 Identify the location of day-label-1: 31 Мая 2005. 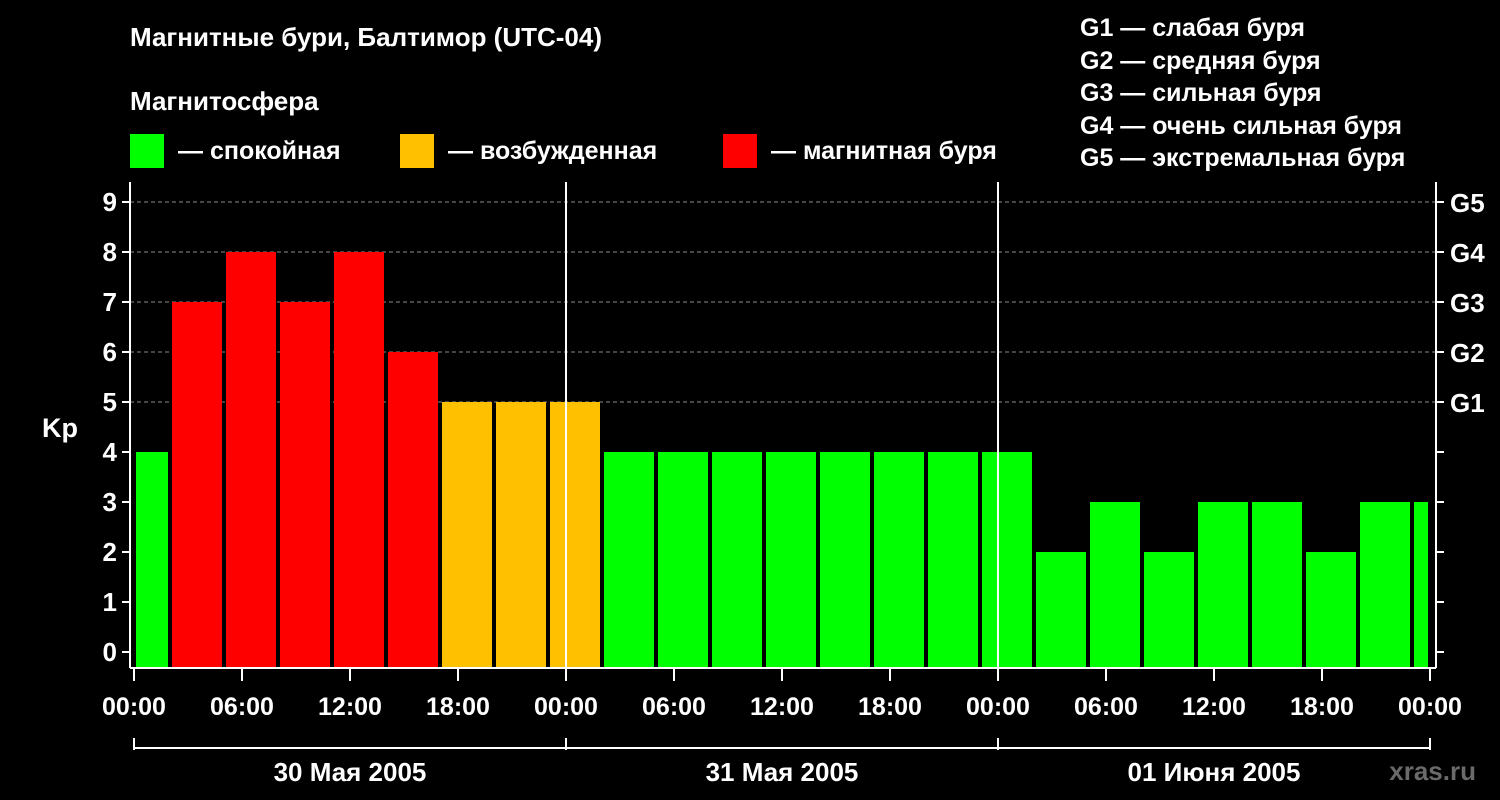
(782, 772).